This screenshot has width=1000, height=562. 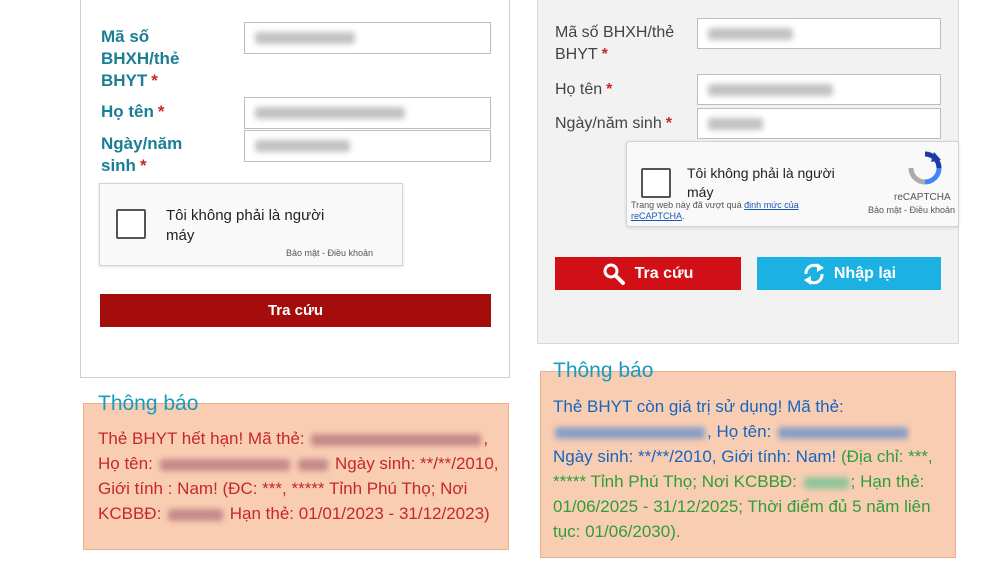 What do you see at coordinates (849, 273) in the screenshot?
I see `right-reset-button: Nhập lại` at bounding box center [849, 273].